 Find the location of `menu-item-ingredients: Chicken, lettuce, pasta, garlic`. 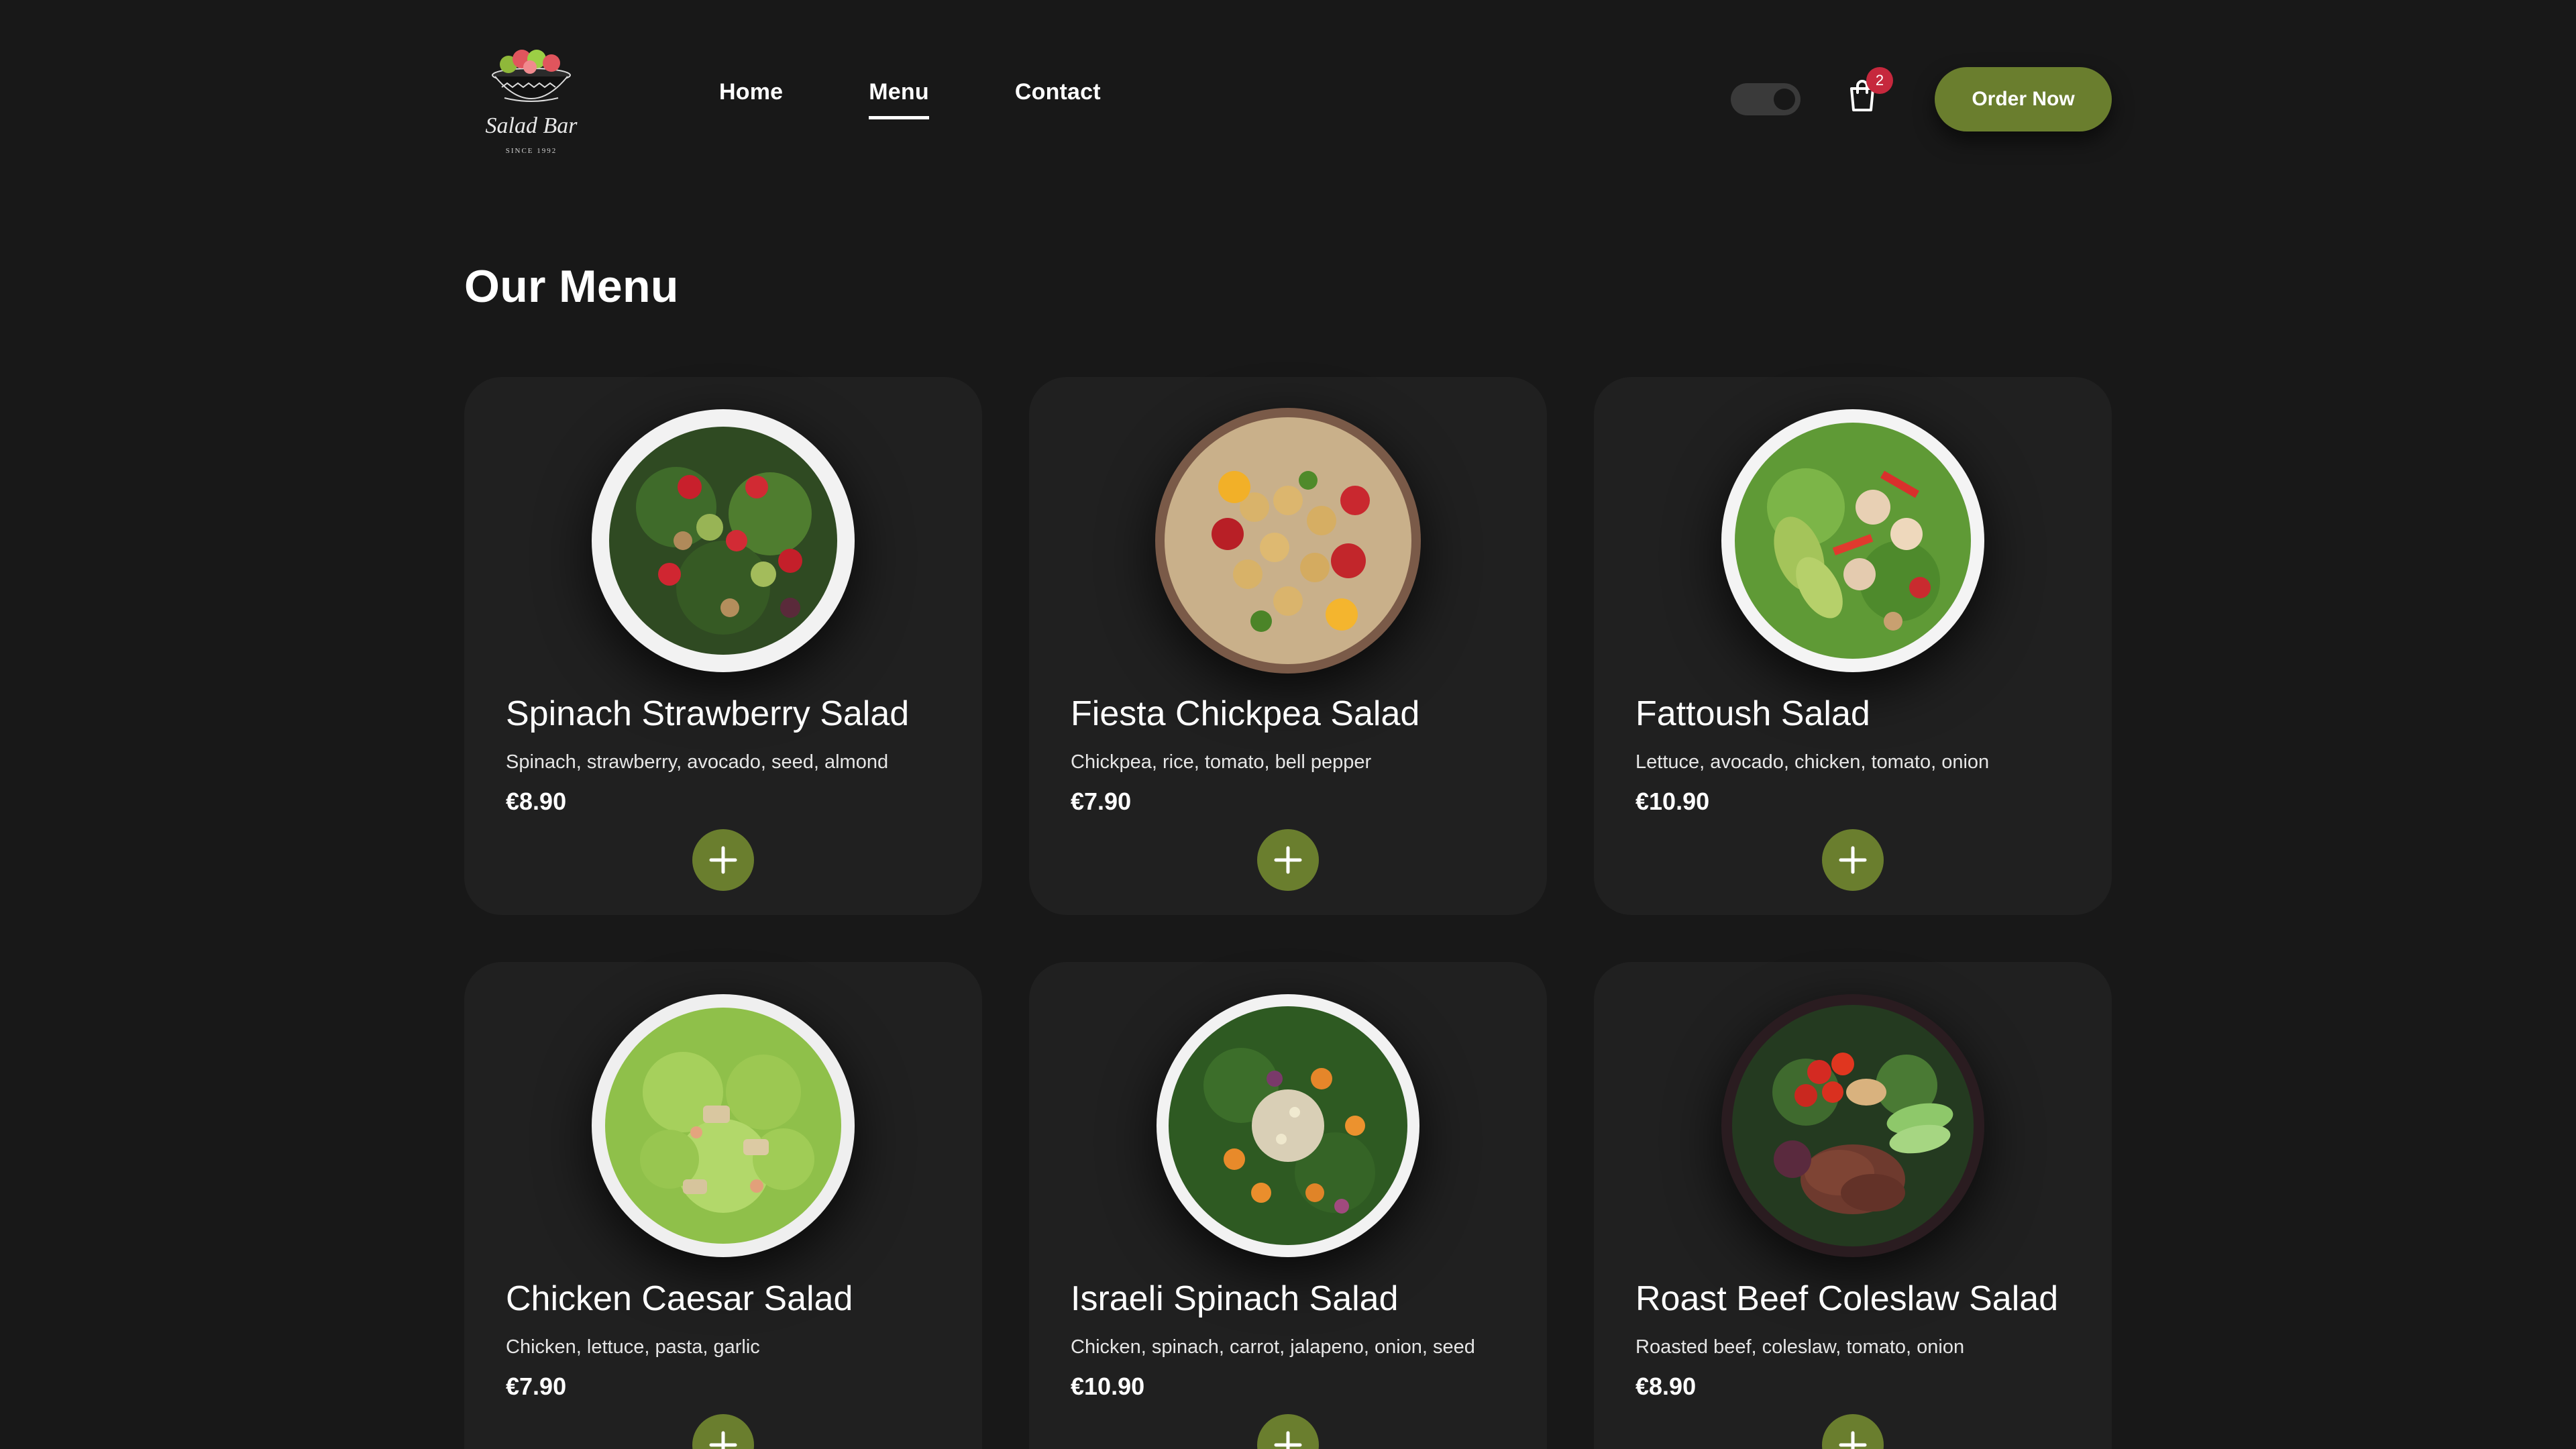

menu-item-ingredients: Chicken, lettuce, pasta, garlic is located at coordinates (633, 1347).